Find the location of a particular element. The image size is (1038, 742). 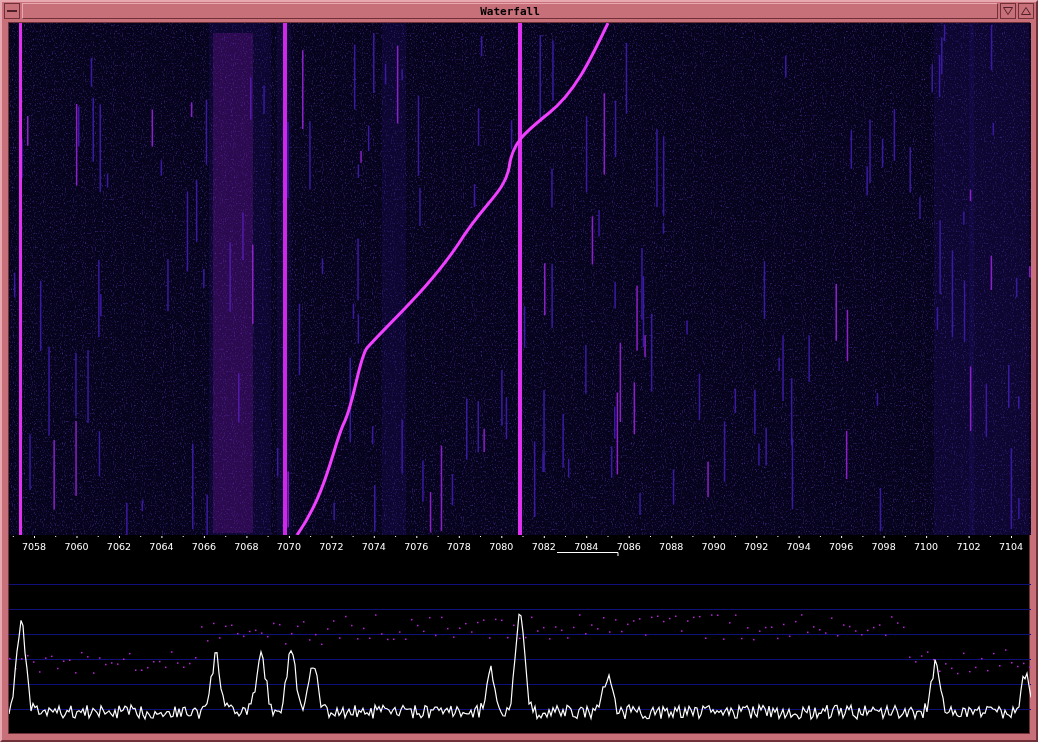

frequency-axis: 7058 7060 7062 7064 7066 7068 7070 7072 7074 7076 7078 7080 7082 7084 7086 7088 7090 7092 7094 7096 7098 7100 7102 7104 is located at coordinates (520, 547).